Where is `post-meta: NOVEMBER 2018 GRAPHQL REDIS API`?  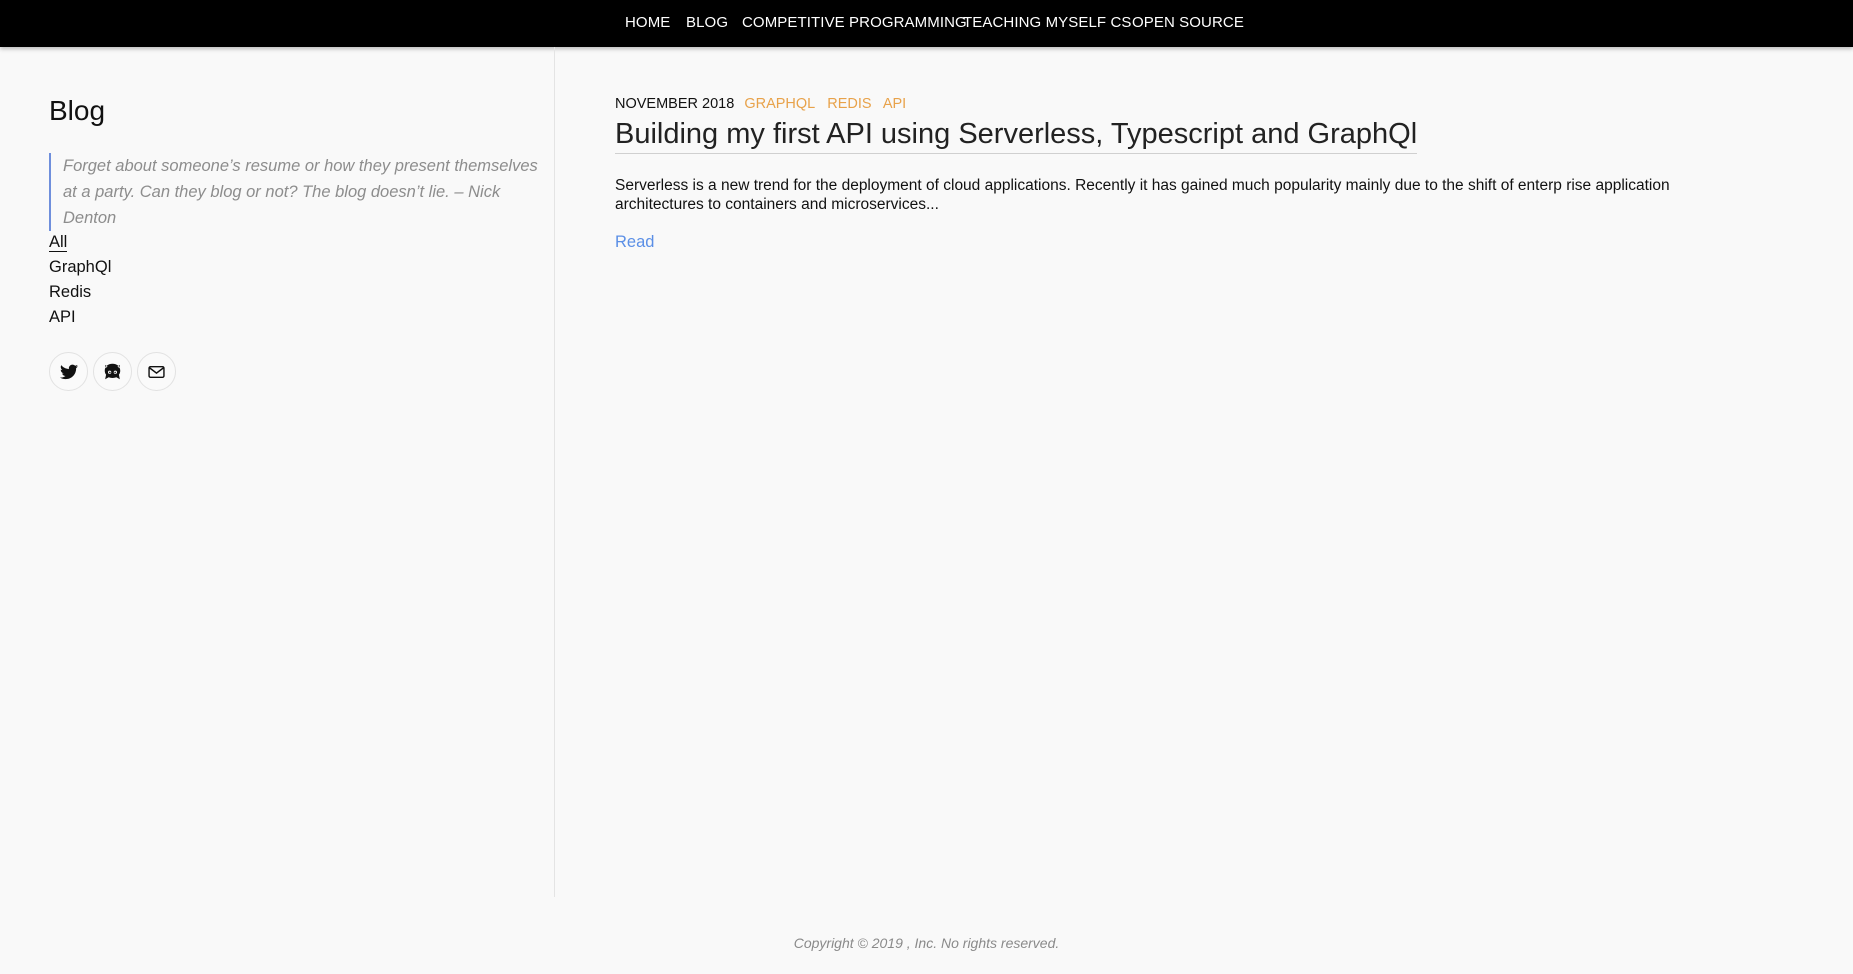 post-meta: NOVEMBER 2018 GRAPHQL REDIS API is located at coordinates (1170, 104).